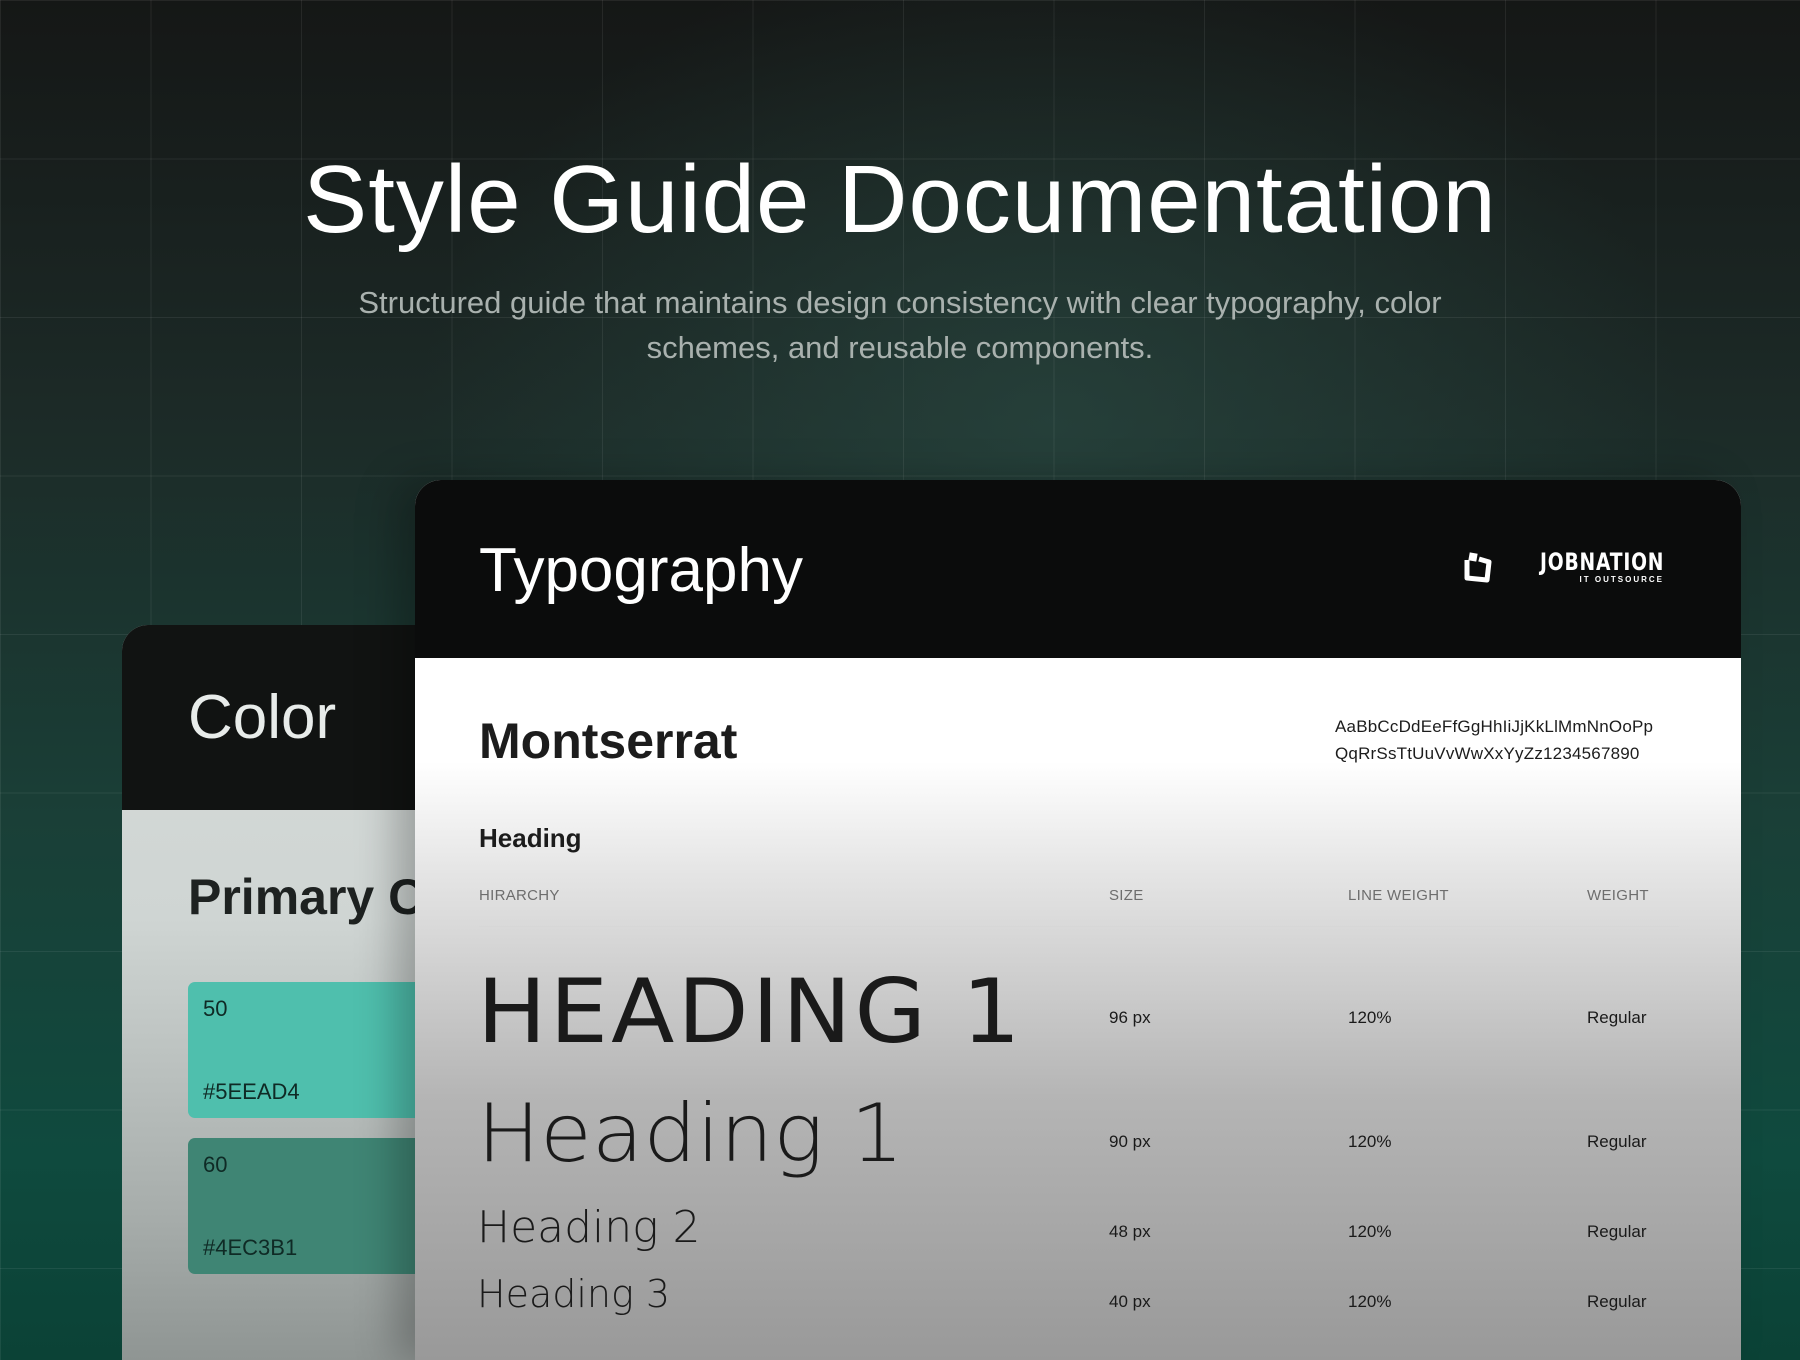 The width and height of the screenshot is (1800, 1360). I want to click on column-header-size: SIZE, so click(1126, 895).